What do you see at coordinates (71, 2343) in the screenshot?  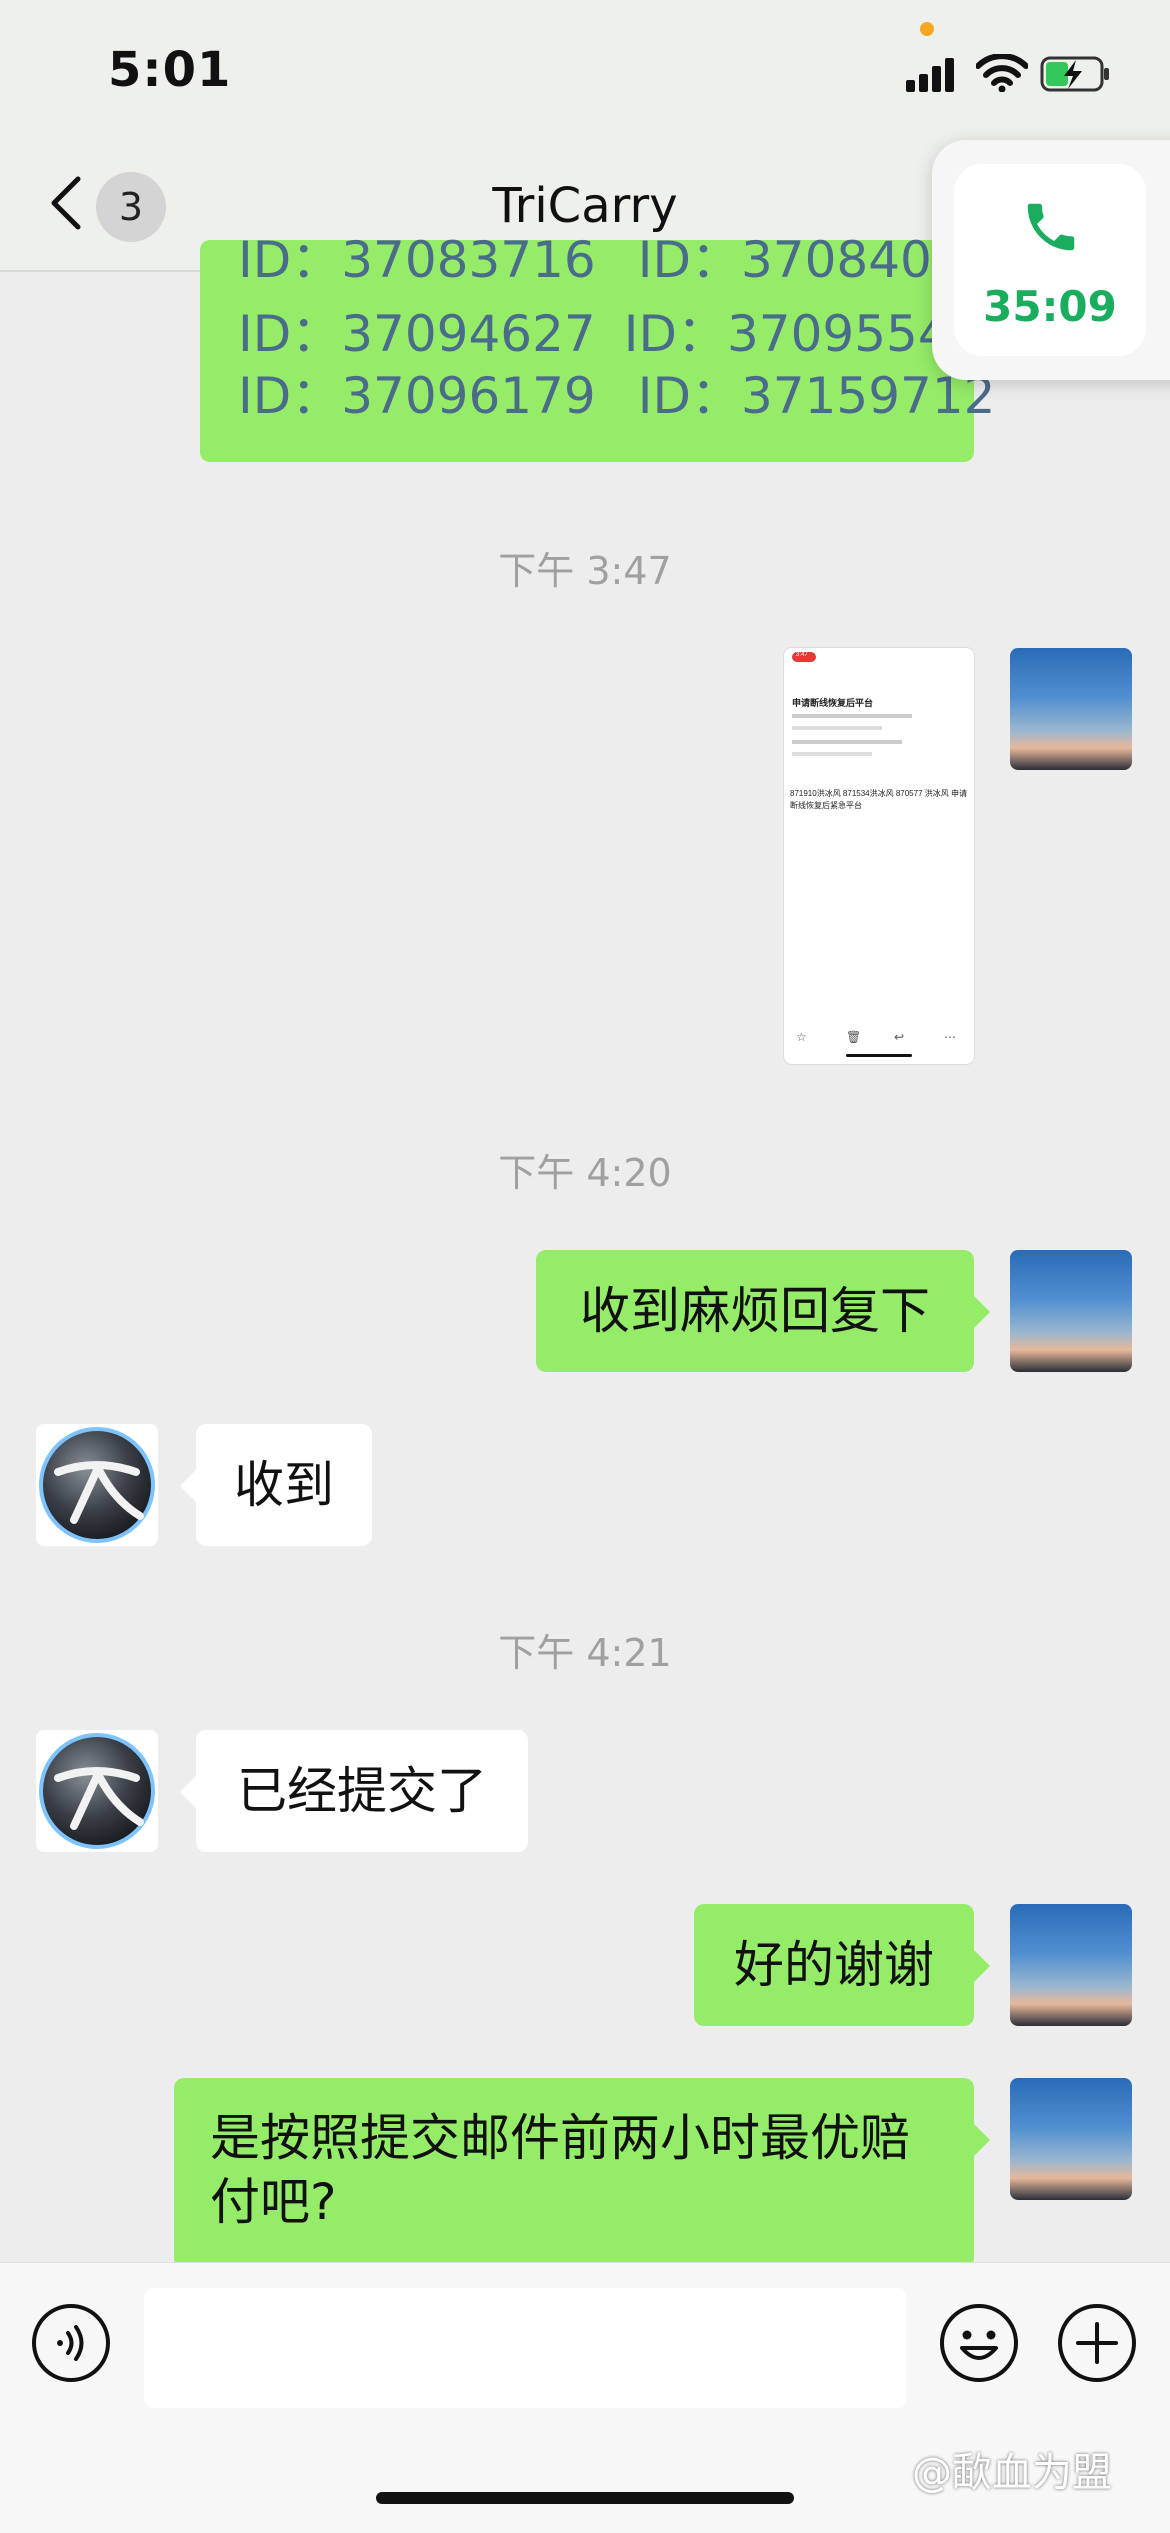 I see `voice-input-icon` at bounding box center [71, 2343].